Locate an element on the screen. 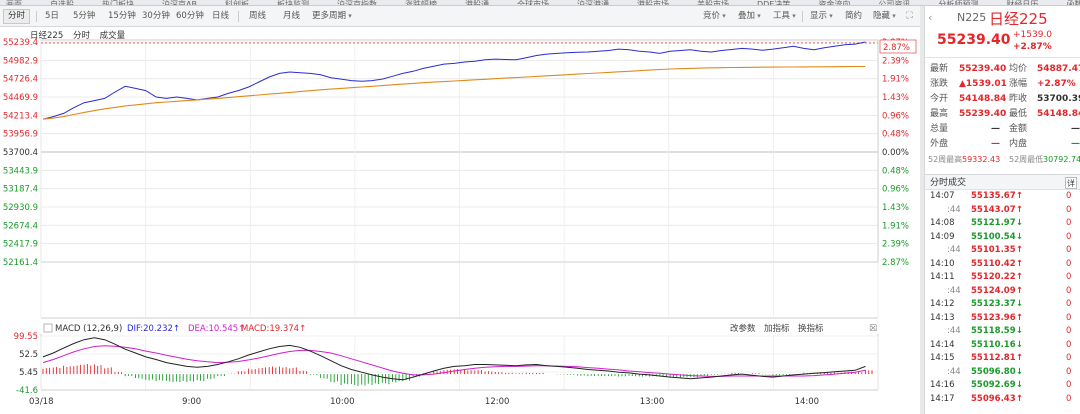  pct-axis-label: 1.43% is located at coordinates (895, 98).